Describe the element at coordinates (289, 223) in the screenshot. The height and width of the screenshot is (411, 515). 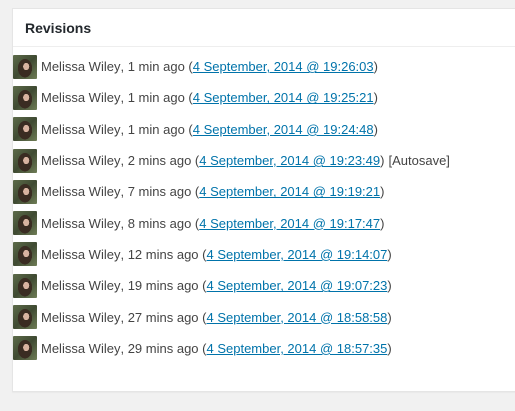
I see `revision-date-link: 4 September, 2014 @ 19:17:47` at that location.